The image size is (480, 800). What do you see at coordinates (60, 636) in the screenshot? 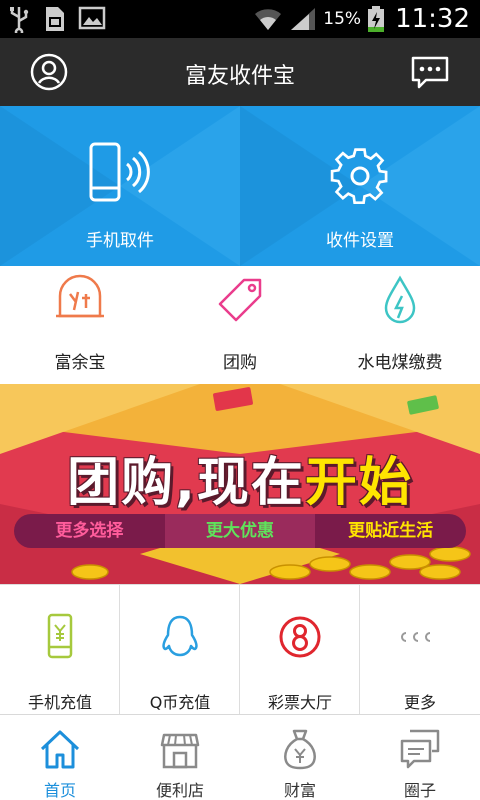
I see `mobile-topup-icon` at bounding box center [60, 636].